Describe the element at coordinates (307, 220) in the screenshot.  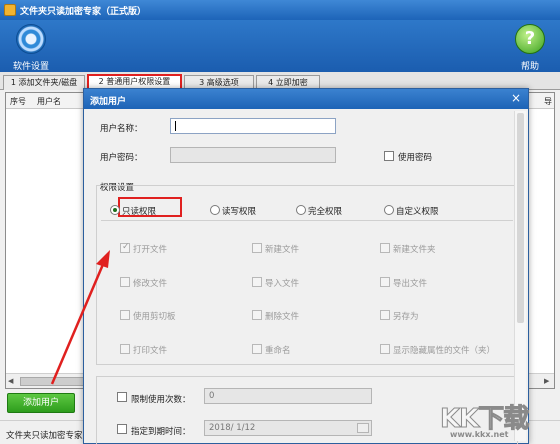
I see `permission-divider` at that location.